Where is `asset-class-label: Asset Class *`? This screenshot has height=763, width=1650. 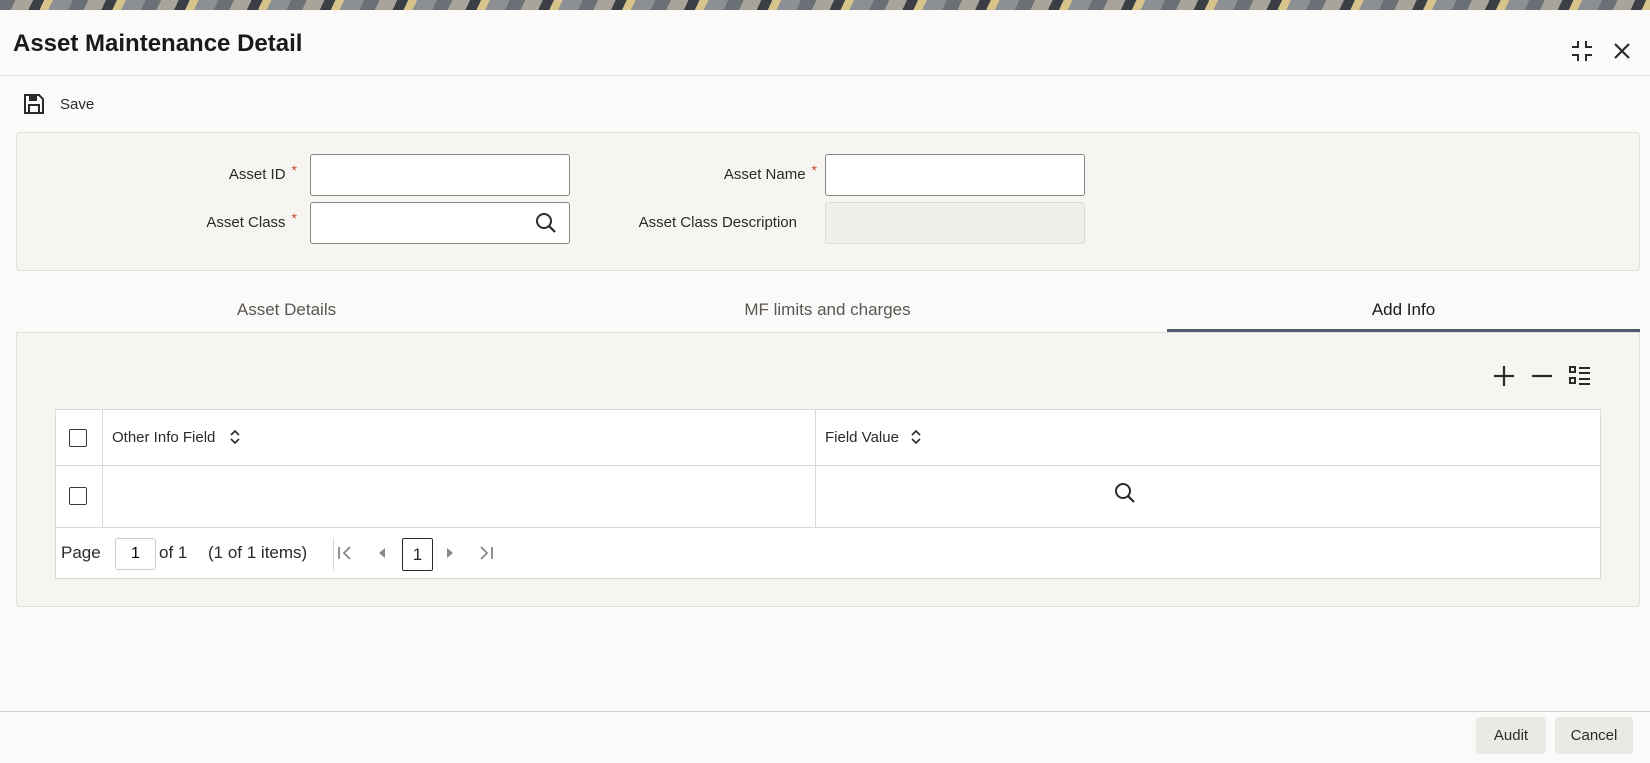
asset-class-label: Asset Class * is located at coordinates (251, 220).